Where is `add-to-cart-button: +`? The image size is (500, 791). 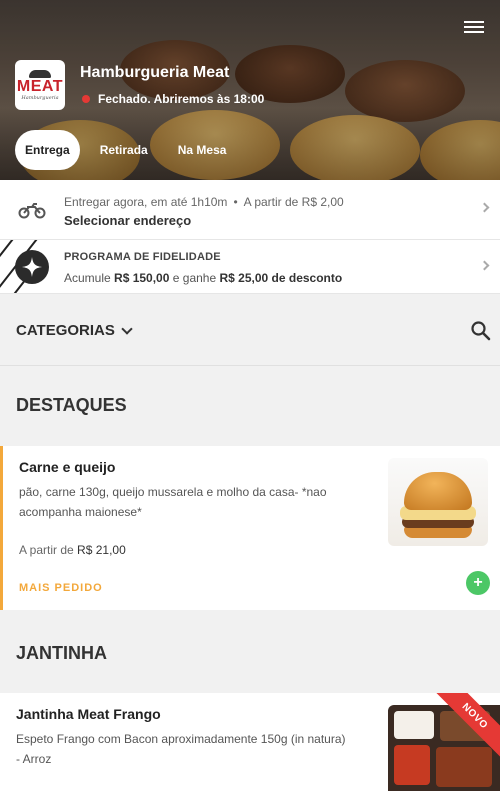
add-to-cart-button: + is located at coordinates (478, 583).